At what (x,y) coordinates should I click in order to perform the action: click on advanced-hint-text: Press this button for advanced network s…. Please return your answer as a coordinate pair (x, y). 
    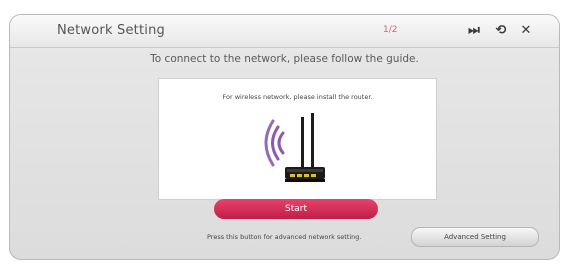
    Looking at the image, I should click on (284, 237).